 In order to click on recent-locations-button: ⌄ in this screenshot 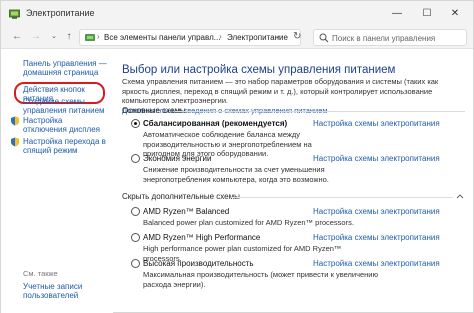, I will do `click(54, 37)`.